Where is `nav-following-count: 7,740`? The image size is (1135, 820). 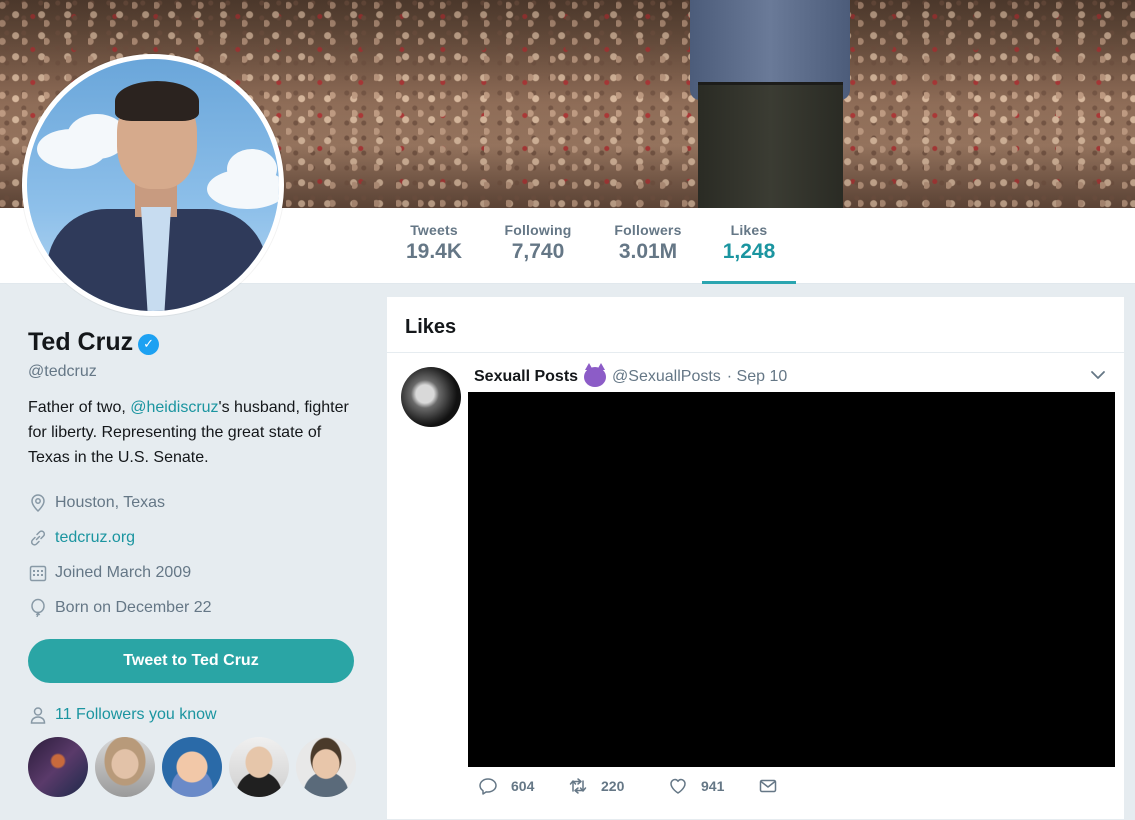 nav-following-count: 7,740 is located at coordinates (538, 251).